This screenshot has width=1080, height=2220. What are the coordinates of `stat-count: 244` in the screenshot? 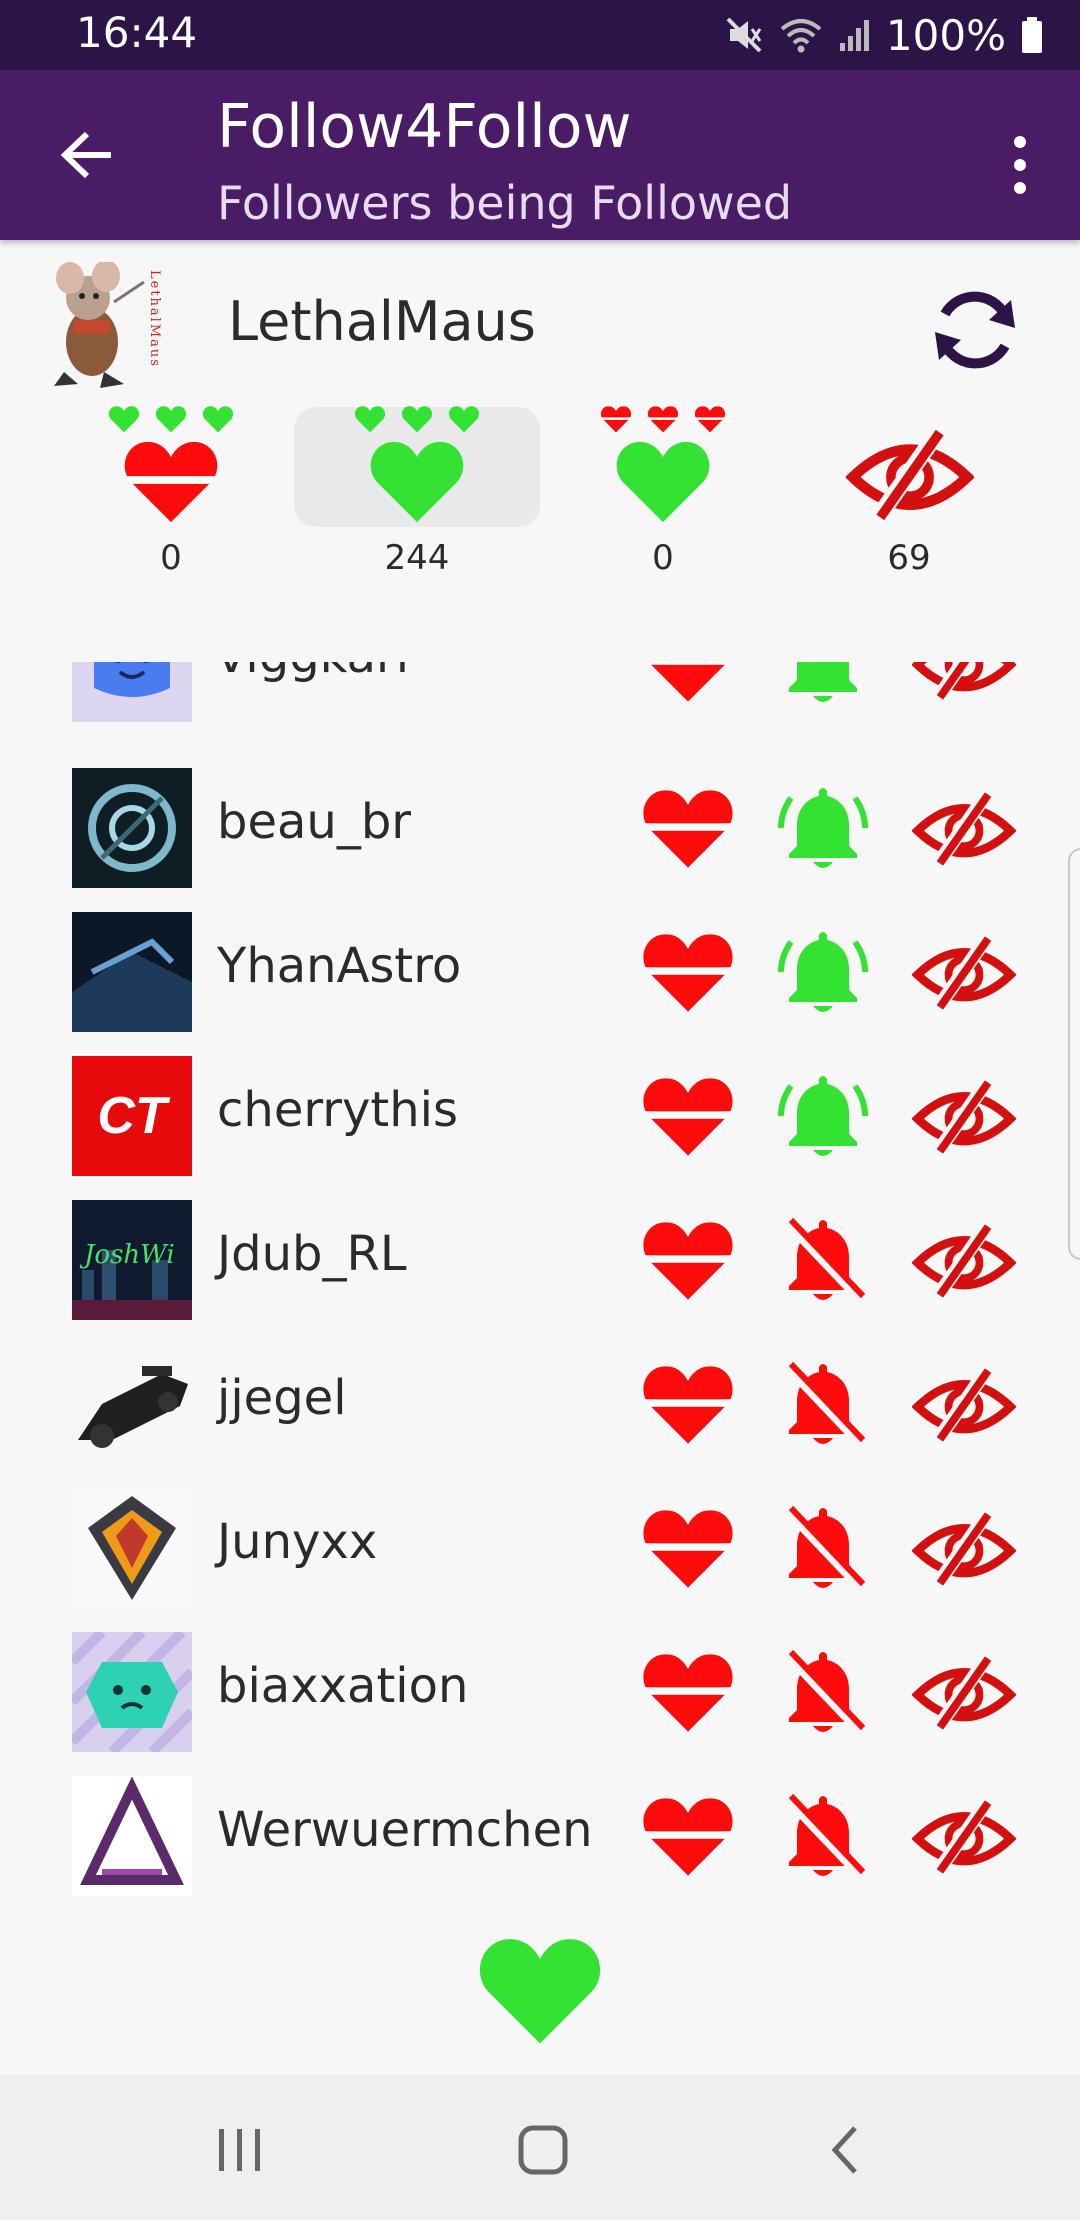 It's located at (417, 558).